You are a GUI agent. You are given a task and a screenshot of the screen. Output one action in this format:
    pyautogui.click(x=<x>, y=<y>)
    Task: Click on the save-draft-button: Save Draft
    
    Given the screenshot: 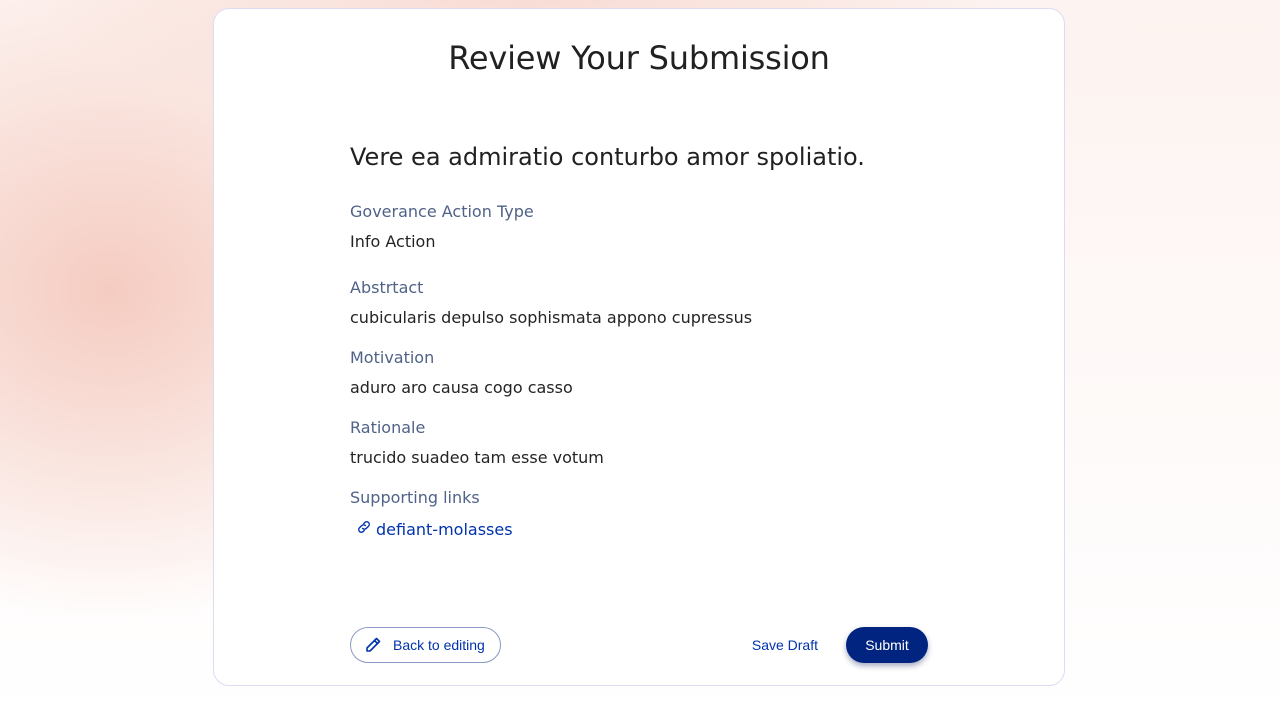 What is the action you would take?
    pyautogui.click(x=785, y=645)
    